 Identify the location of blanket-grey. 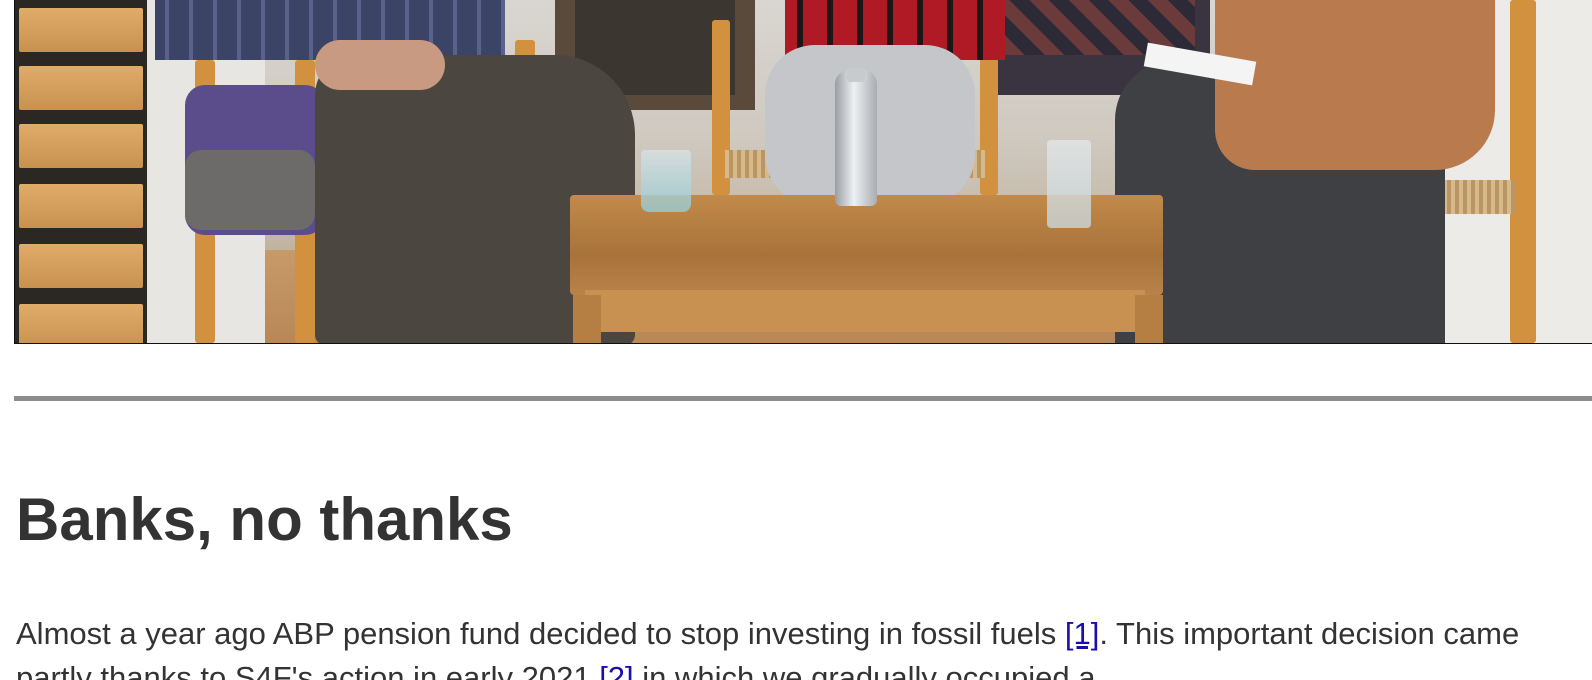
(250, 190).